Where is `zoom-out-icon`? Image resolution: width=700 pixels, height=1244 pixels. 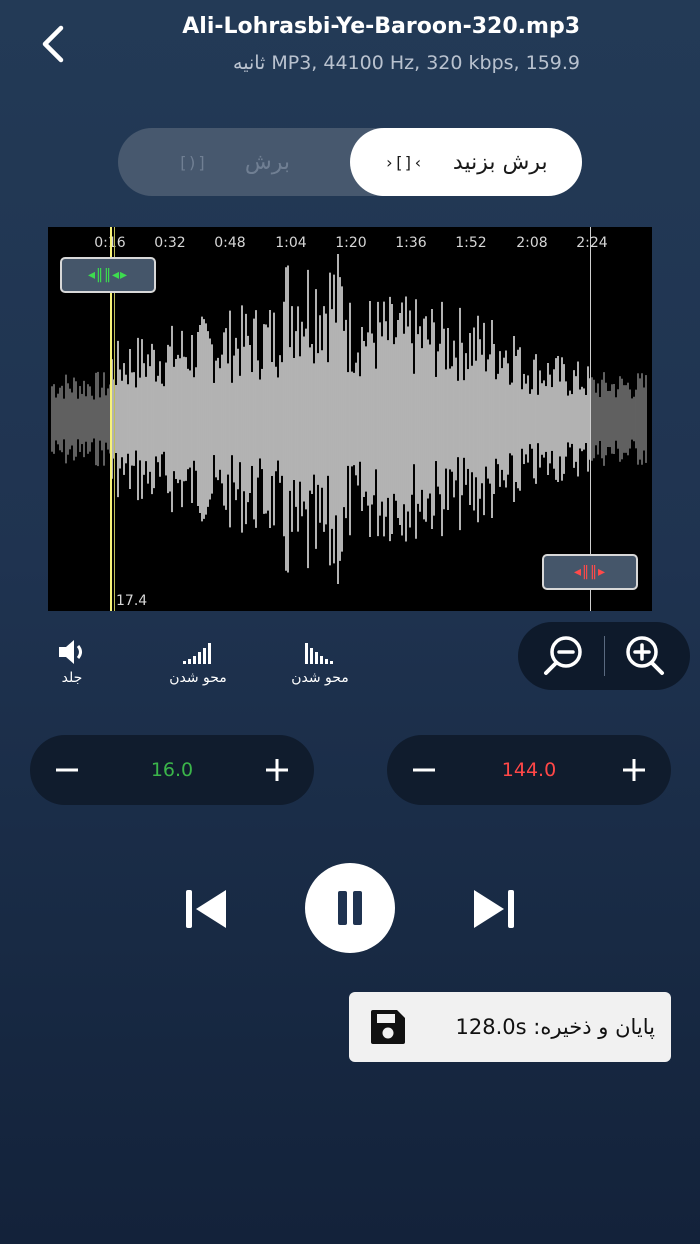 zoom-out-icon is located at coordinates (563, 655).